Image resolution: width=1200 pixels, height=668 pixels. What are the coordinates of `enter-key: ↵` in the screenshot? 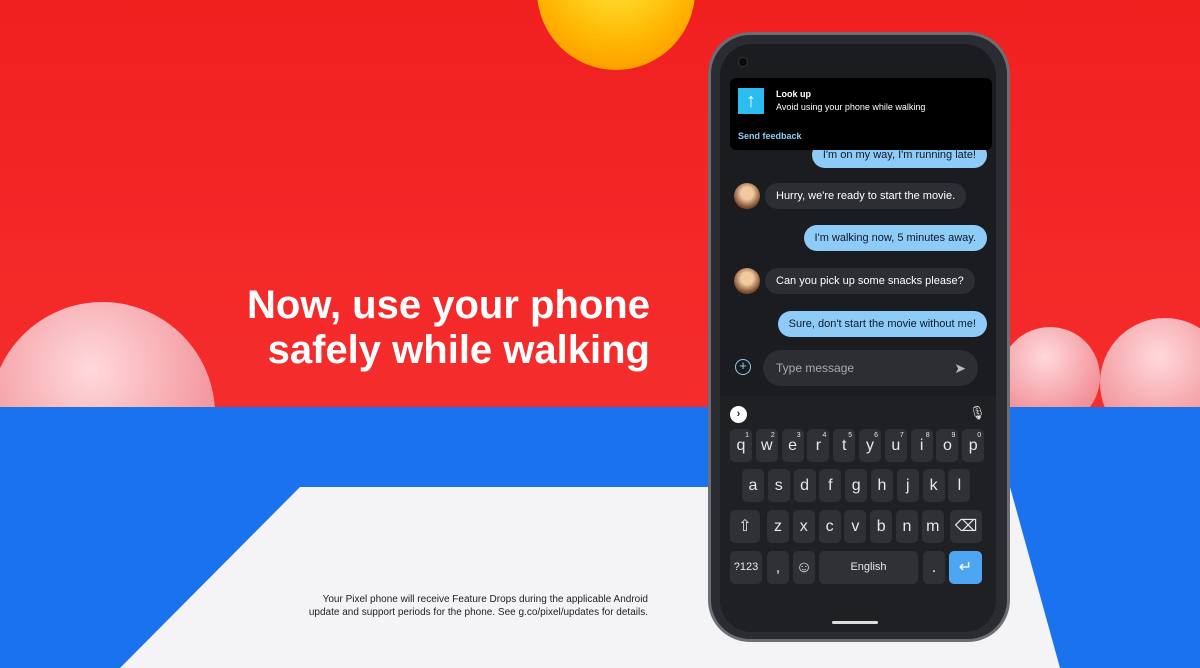 It's located at (965, 567).